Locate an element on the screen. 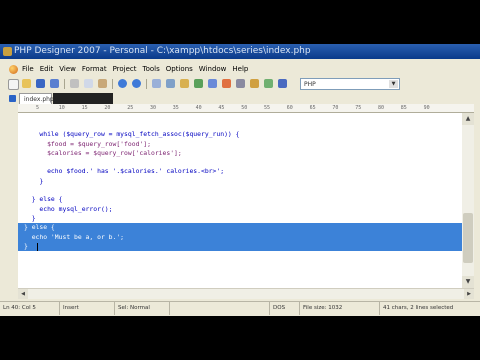  status-spacer is located at coordinates (220, 308).